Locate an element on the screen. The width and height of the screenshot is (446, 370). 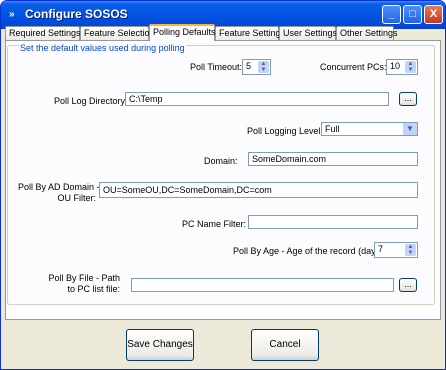
pc-name-filter-input is located at coordinates (333, 222).